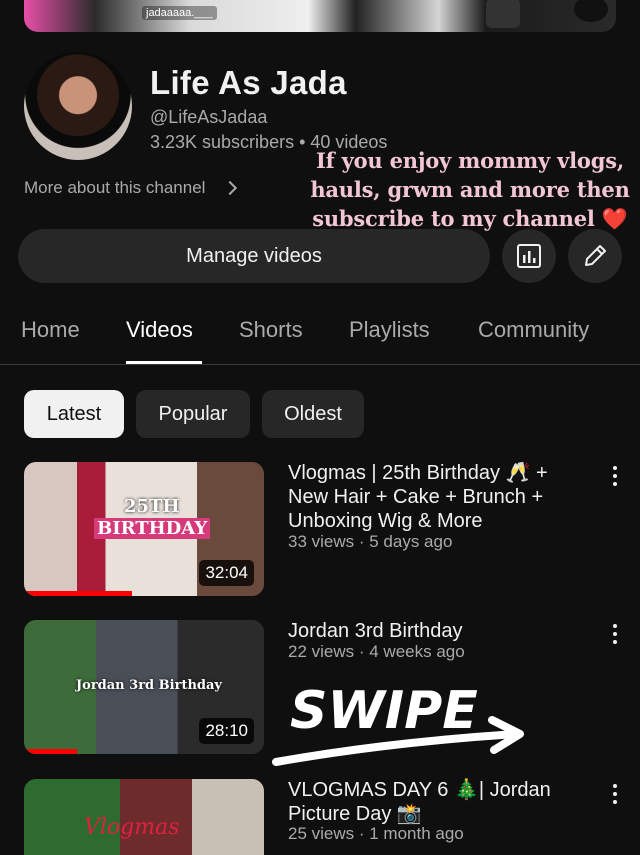 This screenshot has height=855, width=640. What do you see at coordinates (226, 573) in the screenshot?
I see `video-duration: 32:04` at bounding box center [226, 573].